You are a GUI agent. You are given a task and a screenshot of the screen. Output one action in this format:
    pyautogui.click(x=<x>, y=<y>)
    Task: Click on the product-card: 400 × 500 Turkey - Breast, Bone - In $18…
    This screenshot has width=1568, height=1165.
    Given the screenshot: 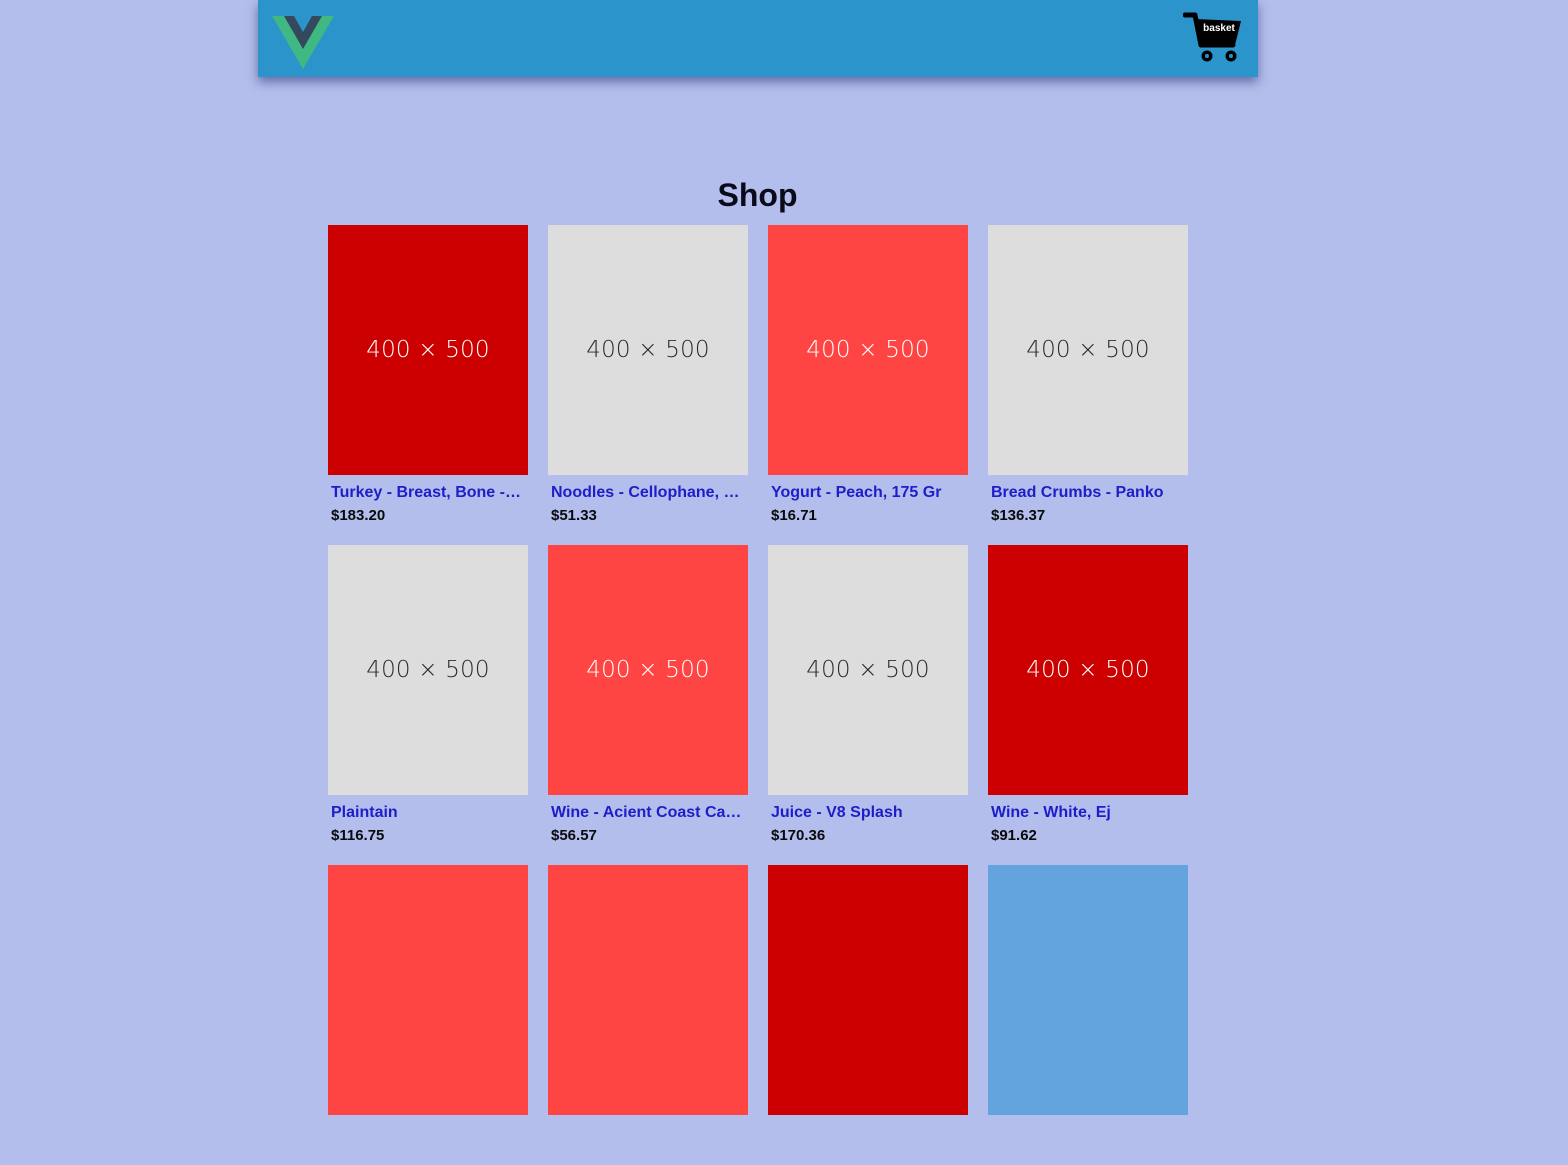 What is the action you would take?
    pyautogui.click(x=428, y=375)
    